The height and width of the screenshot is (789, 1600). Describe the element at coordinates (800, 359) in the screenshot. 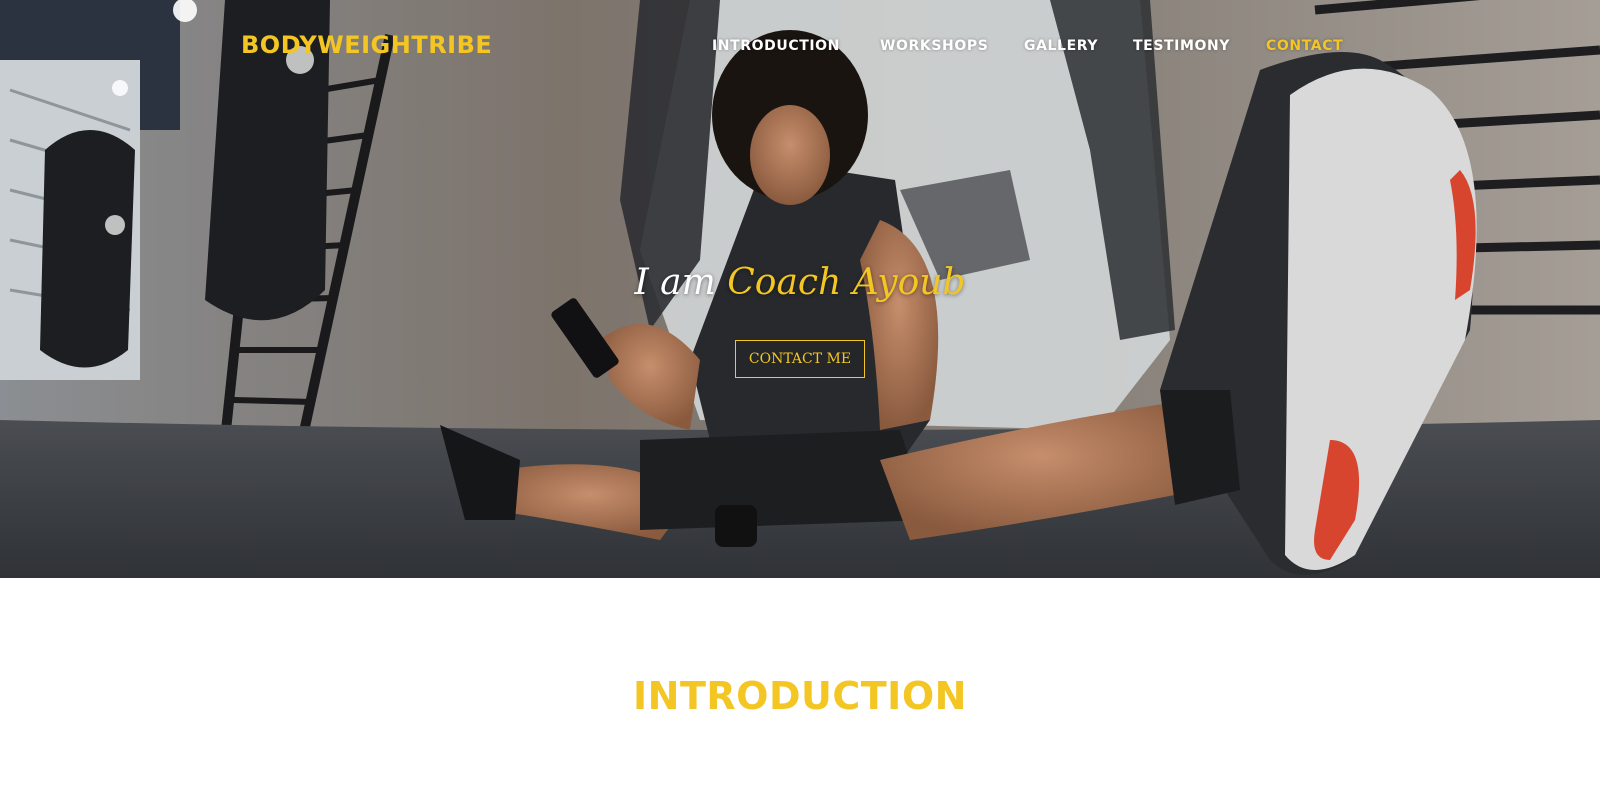

I see `contact-me-button: CONTACT ME` at that location.